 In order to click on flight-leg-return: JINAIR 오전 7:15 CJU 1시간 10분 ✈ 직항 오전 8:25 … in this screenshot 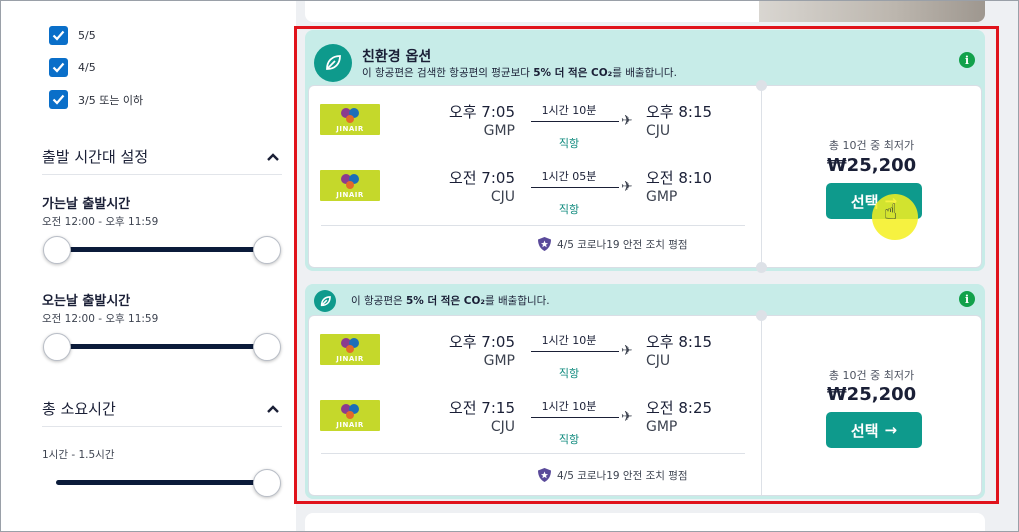, I will do `click(535, 422)`.